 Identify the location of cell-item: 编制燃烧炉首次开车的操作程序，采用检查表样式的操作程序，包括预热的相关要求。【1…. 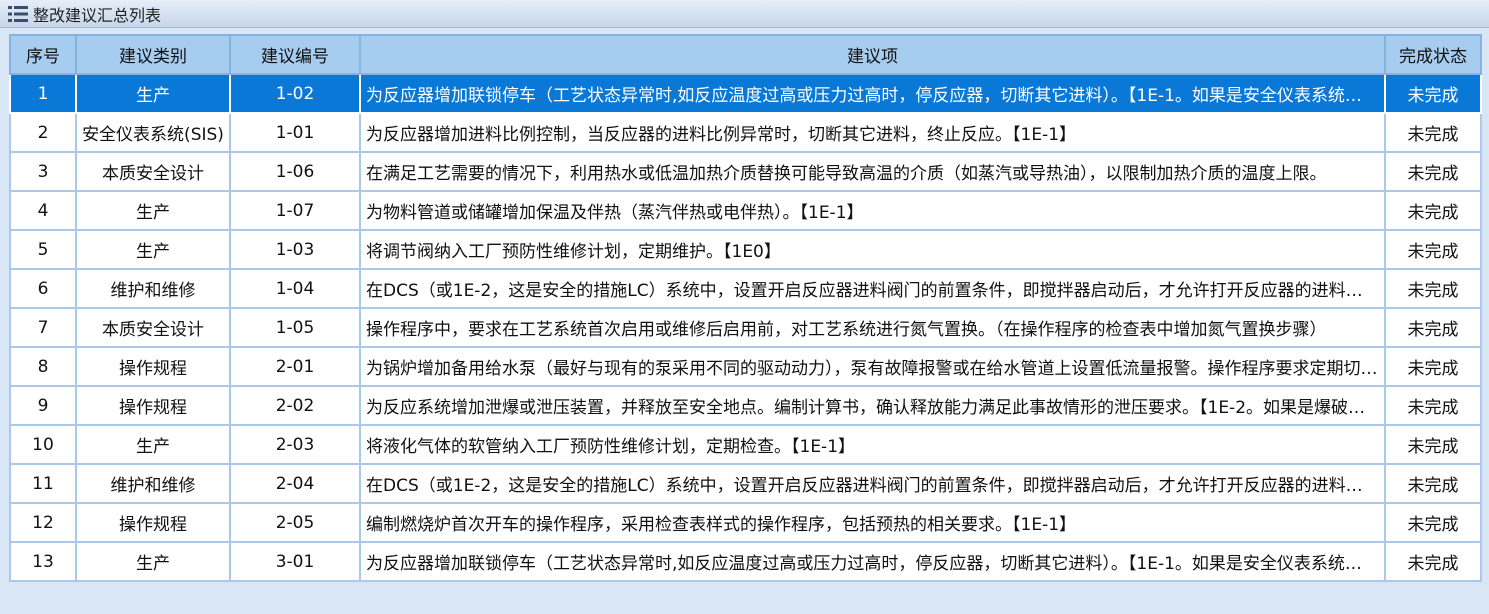
(872, 522).